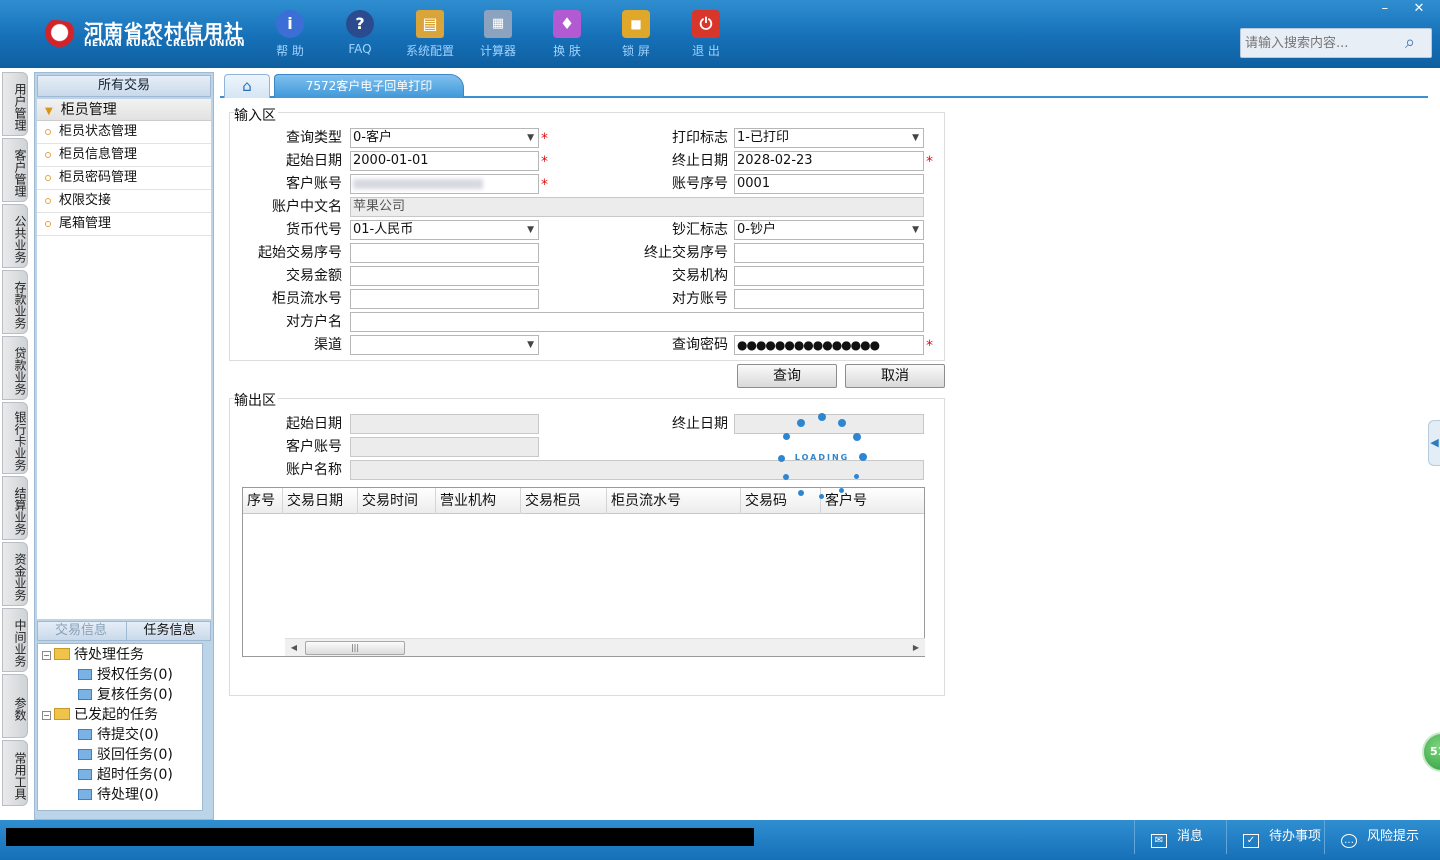 The height and width of the screenshot is (860, 1440). I want to click on all-transactions-header: 所有交易, so click(124, 86).